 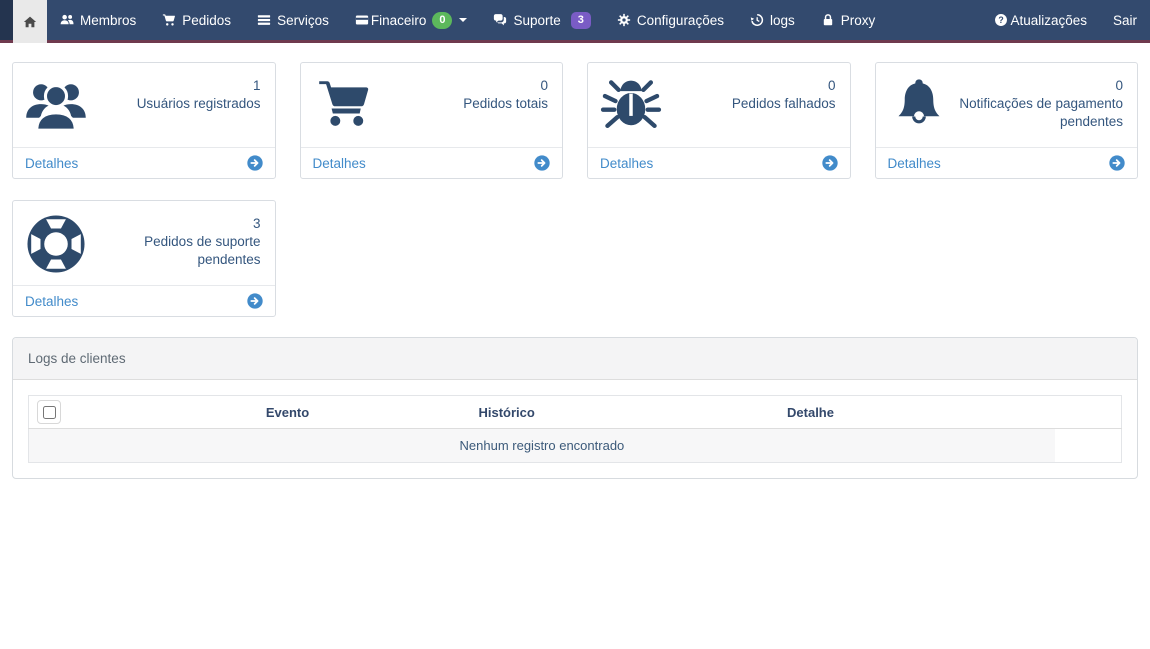 What do you see at coordinates (1048, 20) in the screenshot?
I see `nav-label: Atualizações` at bounding box center [1048, 20].